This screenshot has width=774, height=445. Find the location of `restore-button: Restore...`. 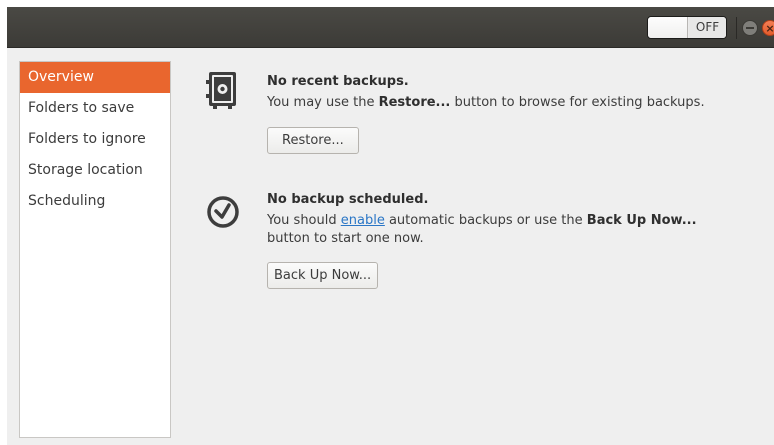

restore-button: Restore... is located at coordinates (313, 140).